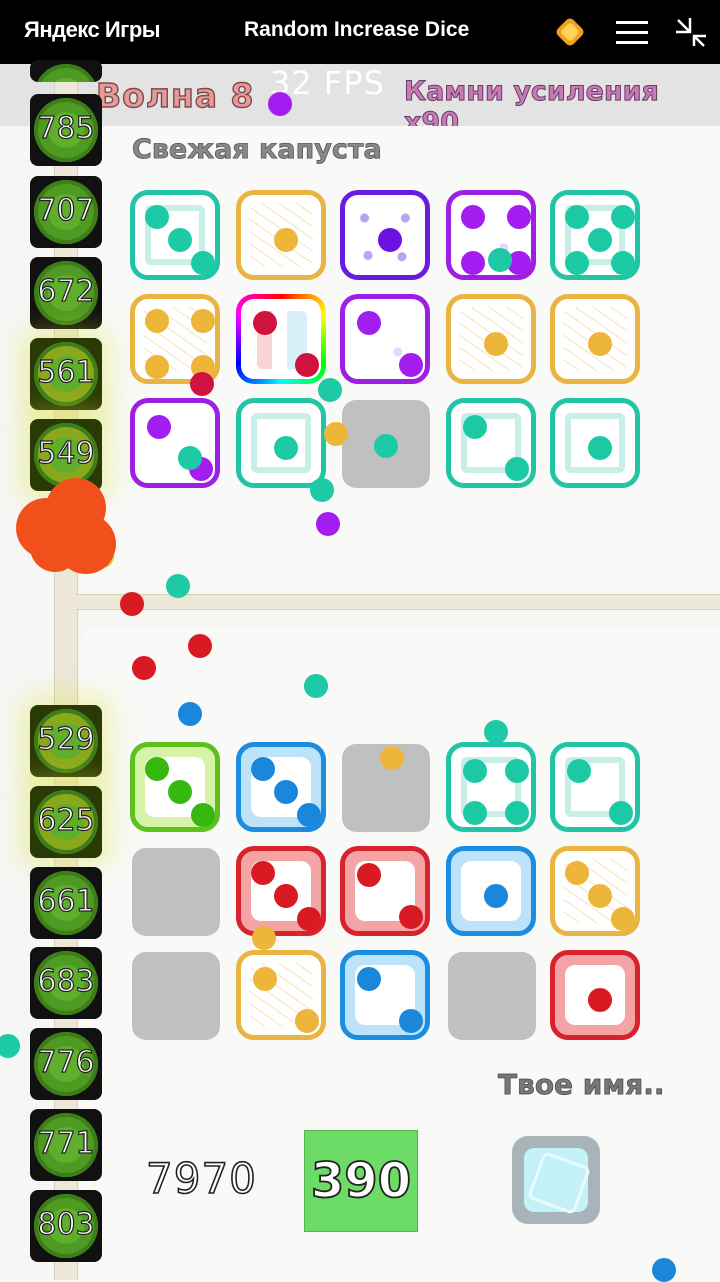 This screenshot has height=1282, width=720. I want to click on menu-icon, so click(632, 32).